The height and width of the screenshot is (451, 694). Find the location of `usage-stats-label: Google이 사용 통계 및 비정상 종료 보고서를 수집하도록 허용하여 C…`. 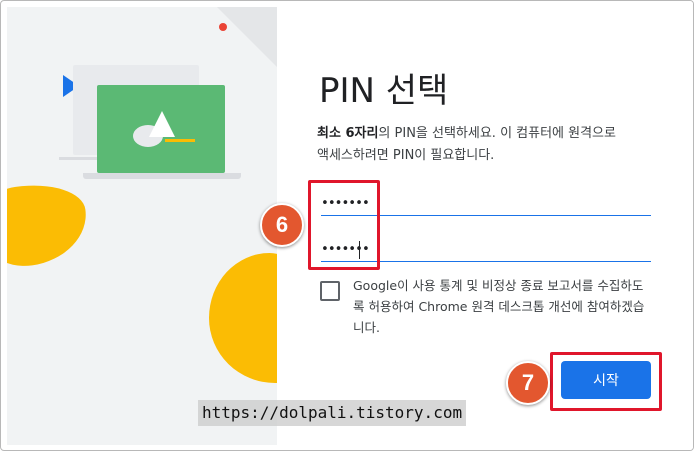

usage-stats-label: Google이 사용 통계 및 비정상 종료 보고서를 수집하도록 허용하여 C… is located at coordinates (499, 306).